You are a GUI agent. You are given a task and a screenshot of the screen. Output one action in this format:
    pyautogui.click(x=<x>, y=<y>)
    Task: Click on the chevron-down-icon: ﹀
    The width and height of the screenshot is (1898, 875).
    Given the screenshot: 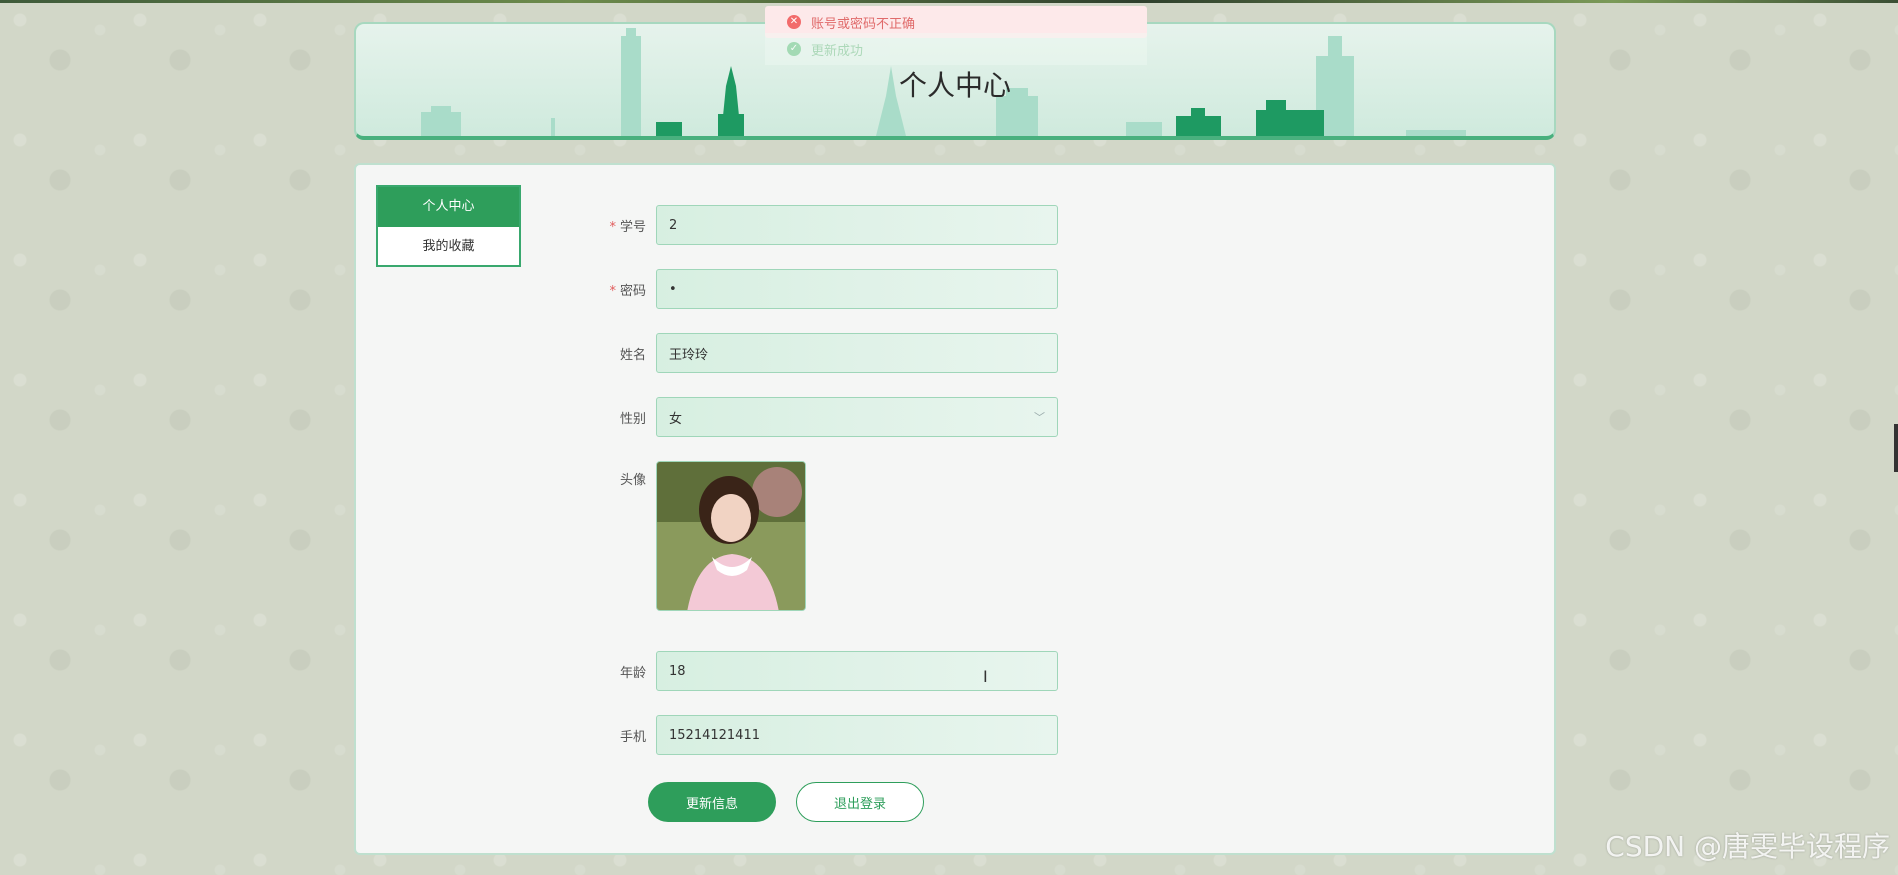 What is the action you would take?
    pyautogui.click(x=1039, y=417)
    